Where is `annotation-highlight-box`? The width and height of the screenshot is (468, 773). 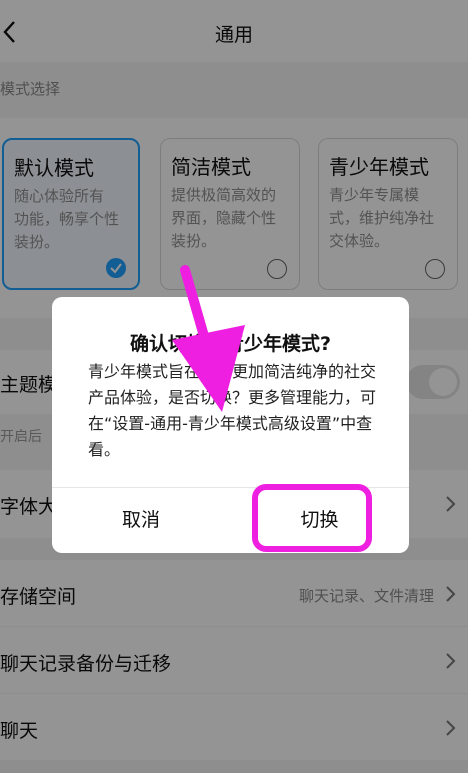 annotation-highlight-box is located at coordinates (312, 518).